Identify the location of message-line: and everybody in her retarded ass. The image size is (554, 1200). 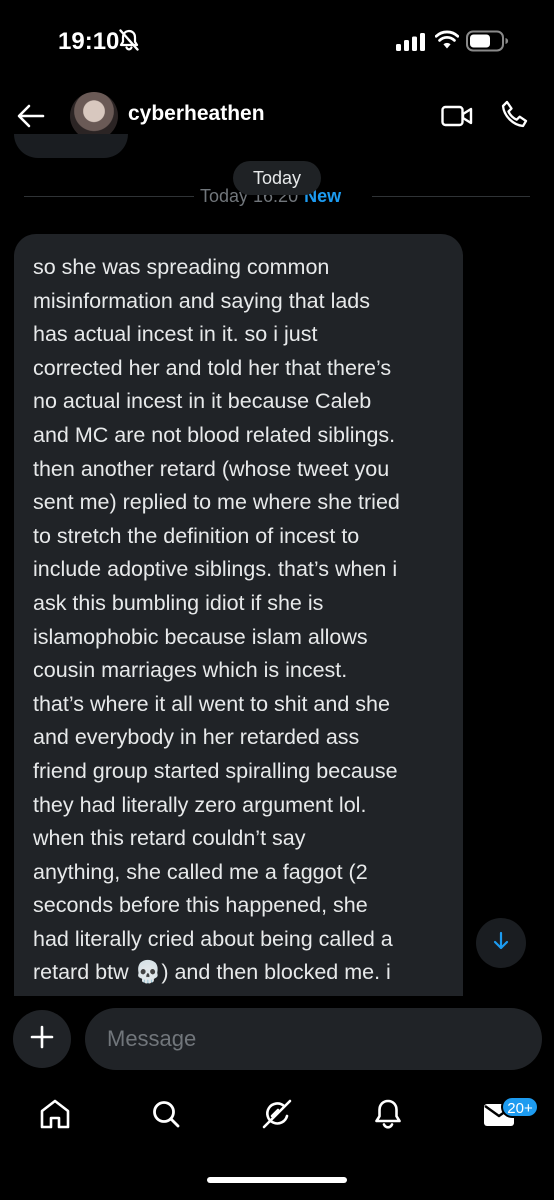
(196, 737).